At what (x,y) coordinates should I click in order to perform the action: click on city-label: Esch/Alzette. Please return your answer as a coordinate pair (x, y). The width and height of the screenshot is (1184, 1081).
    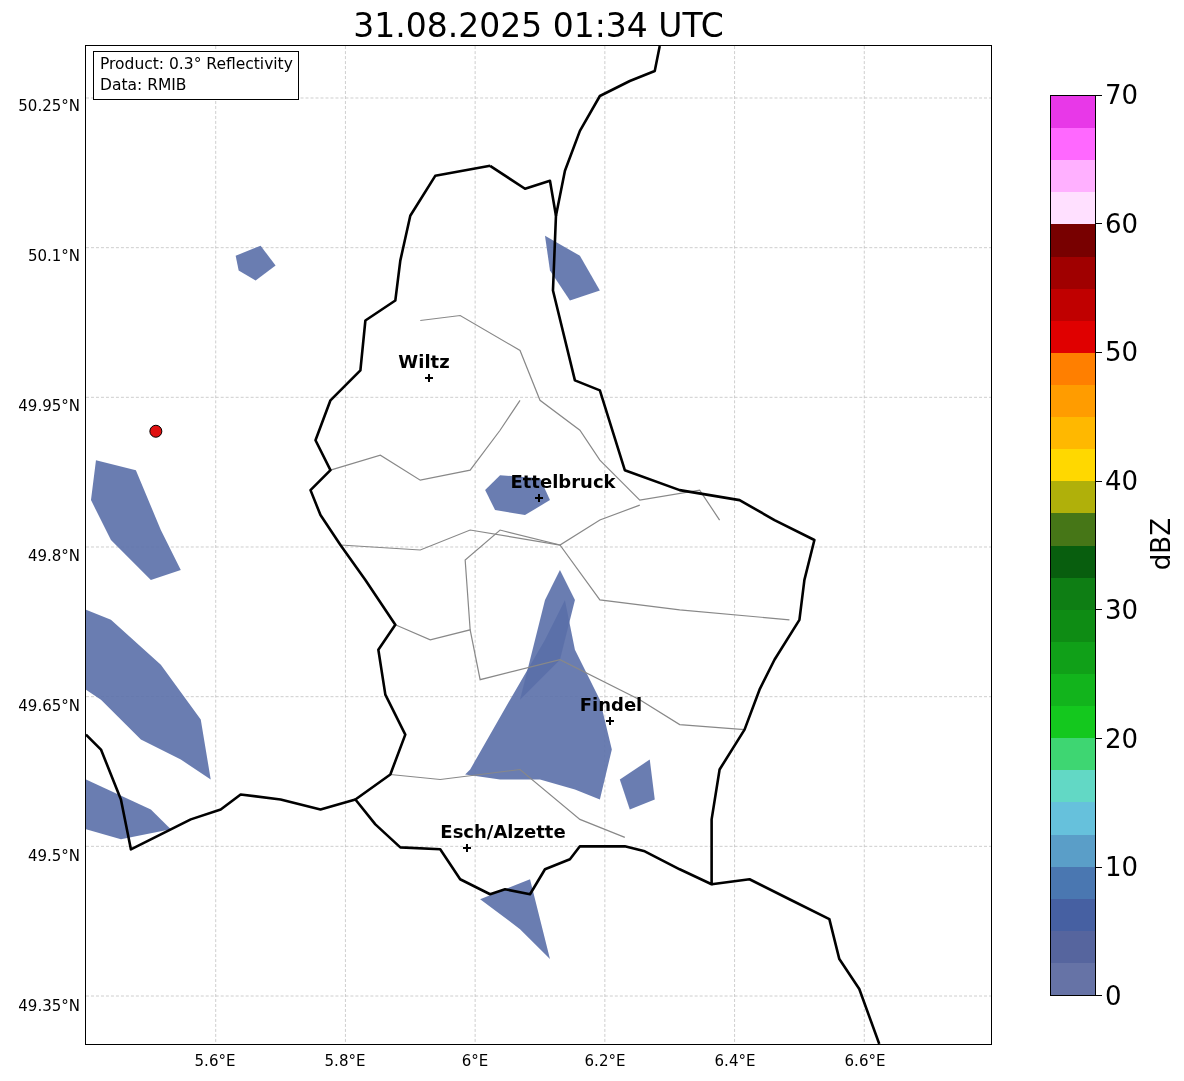
    Looking at the image, I should click on (503, 832).